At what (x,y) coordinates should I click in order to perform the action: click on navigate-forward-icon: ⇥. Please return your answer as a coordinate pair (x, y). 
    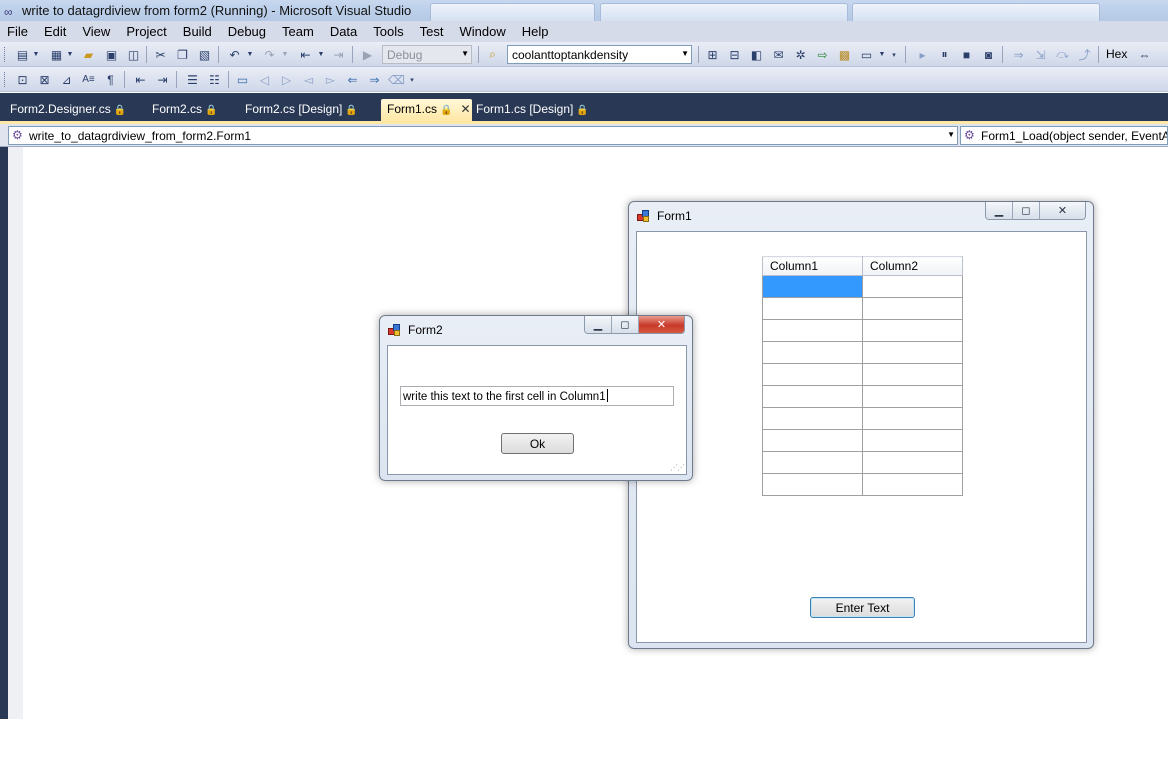
    Looking at the image, I should click on (338, 54).